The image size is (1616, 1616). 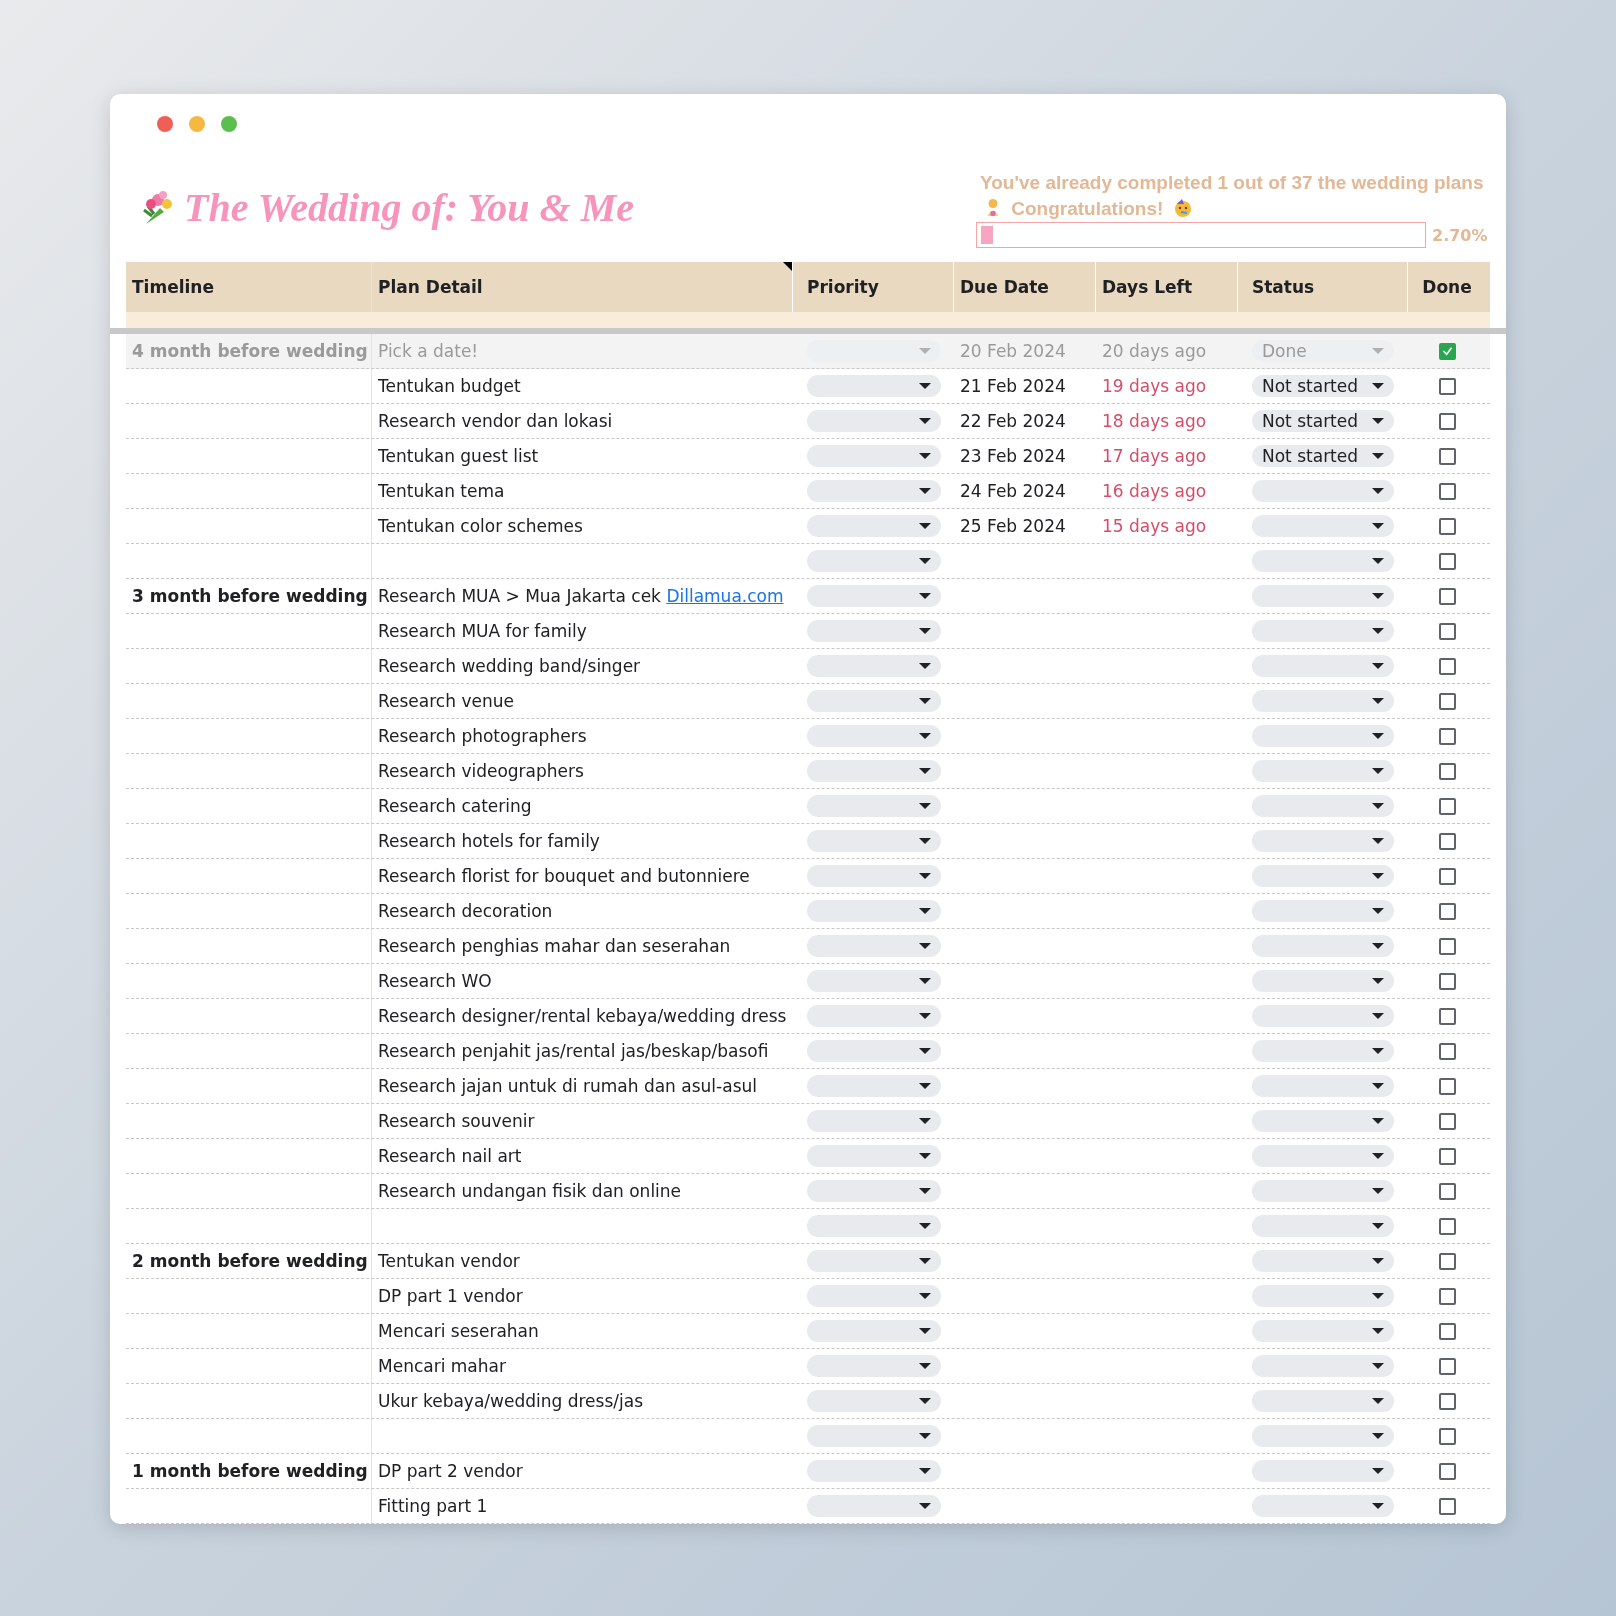 What do you see at coordinates (229, 124) in the screenshot?
I see `maximize-button` at bounding box center [229, 124].